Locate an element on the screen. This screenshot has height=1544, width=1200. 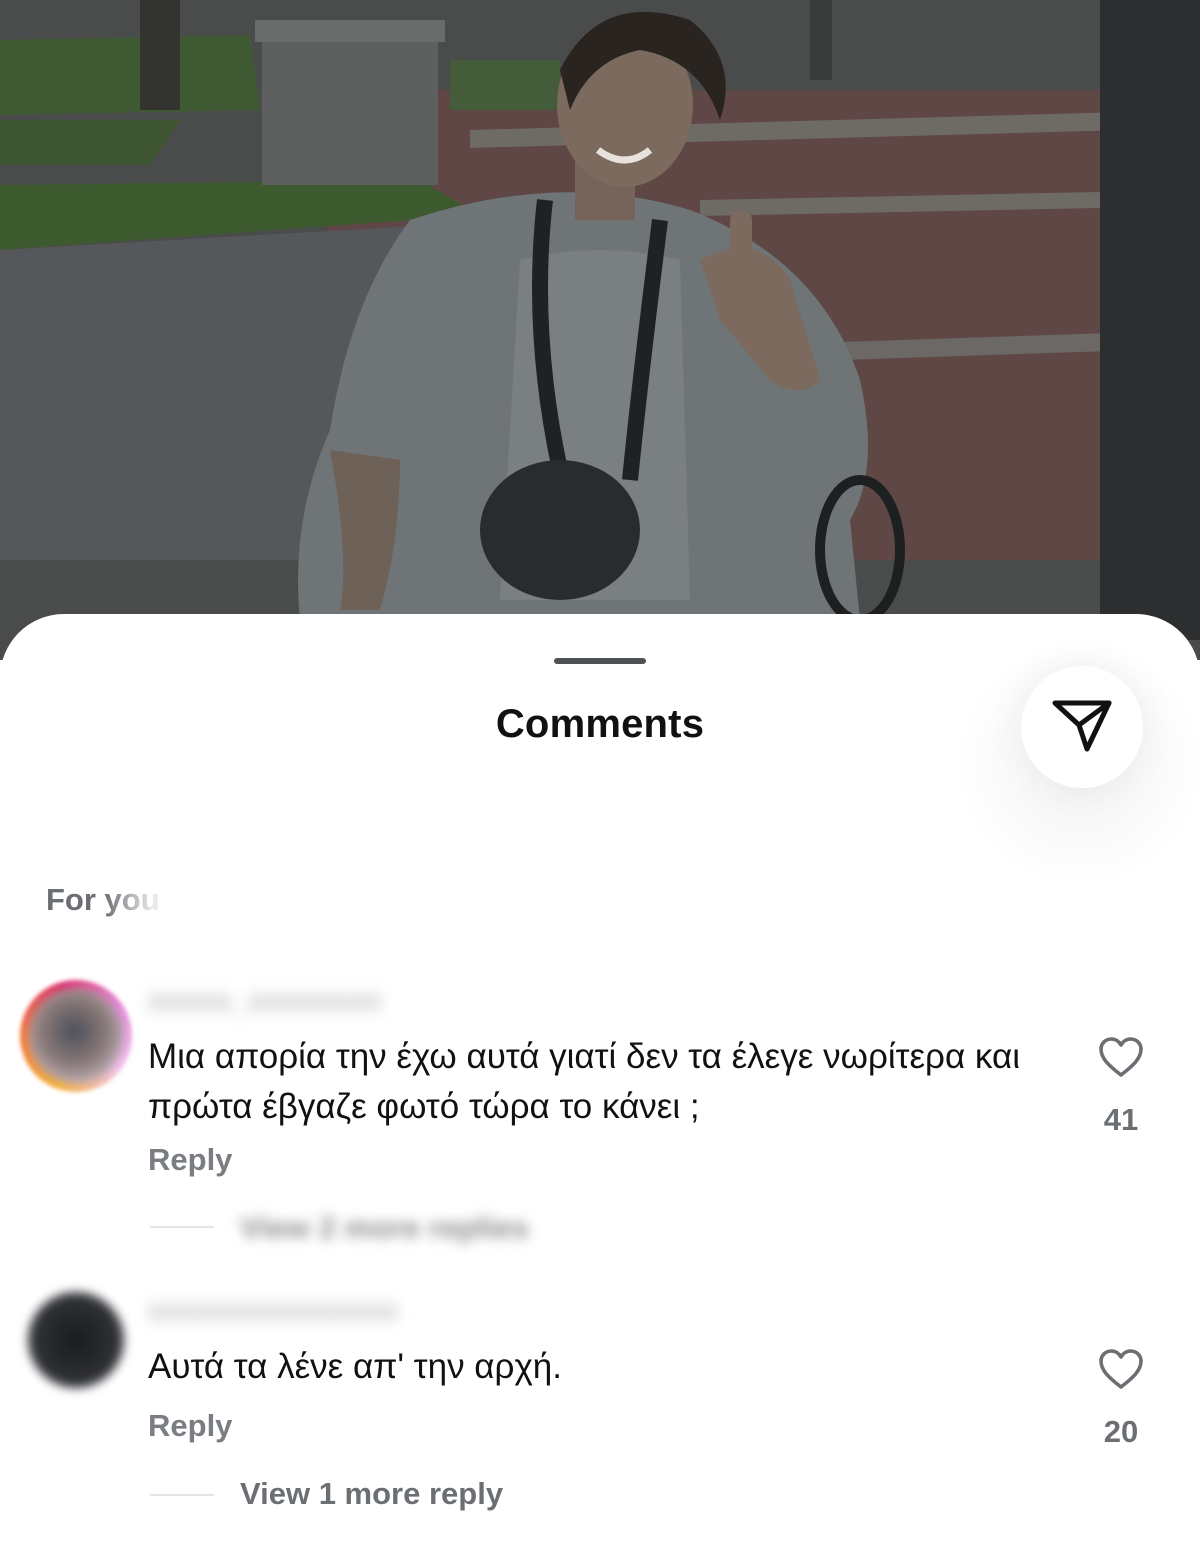
avatar-image is located at coordinates (76, 1036).